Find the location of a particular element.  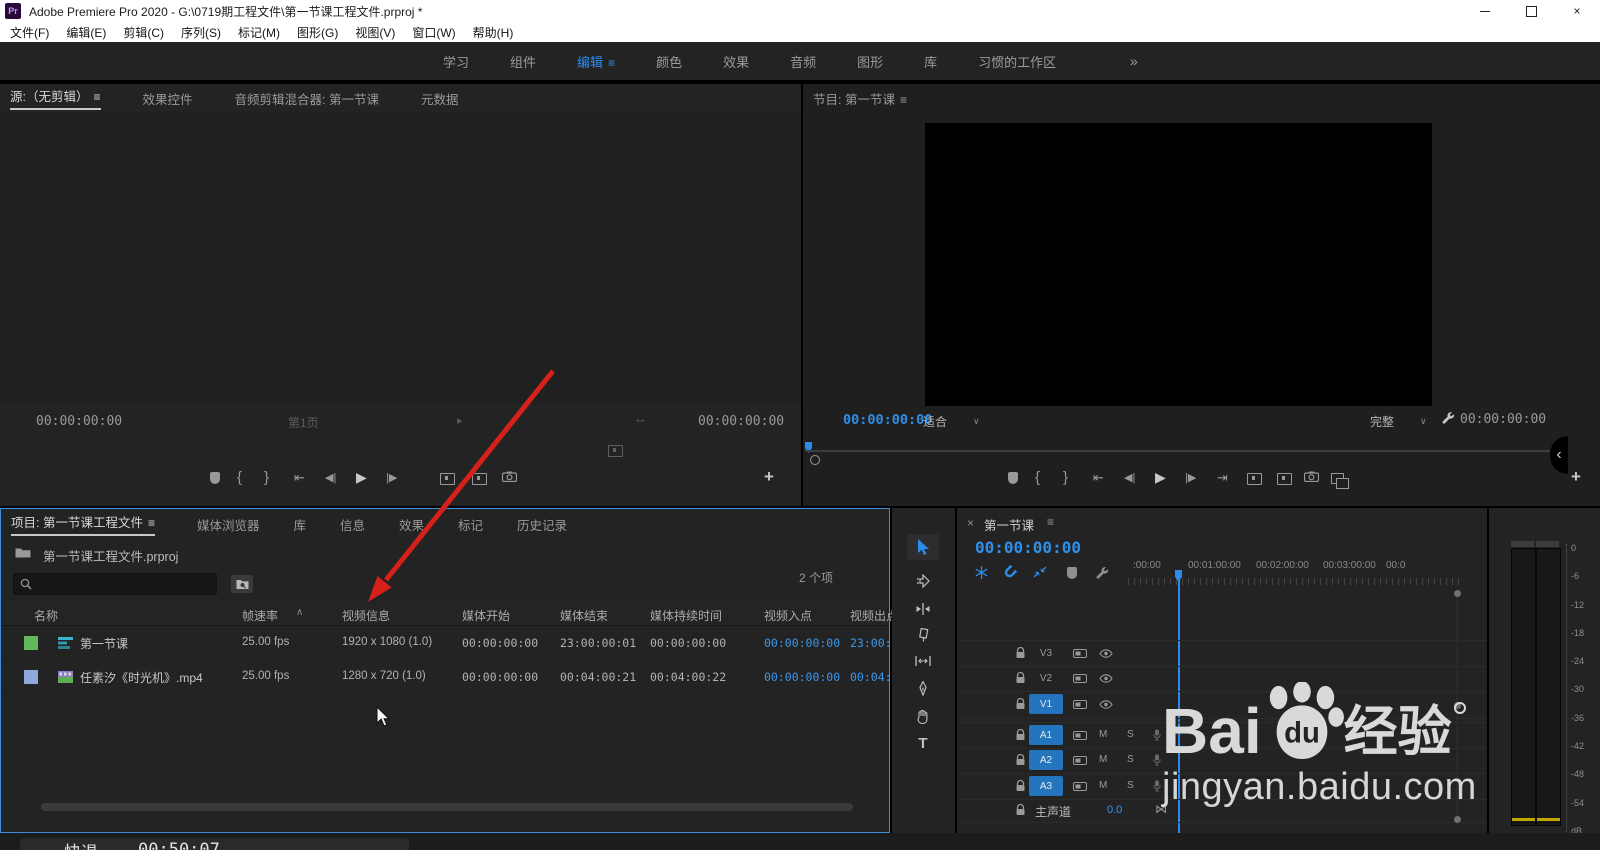

track-target-toggle: V3 is located at coordinates (1046, 653).